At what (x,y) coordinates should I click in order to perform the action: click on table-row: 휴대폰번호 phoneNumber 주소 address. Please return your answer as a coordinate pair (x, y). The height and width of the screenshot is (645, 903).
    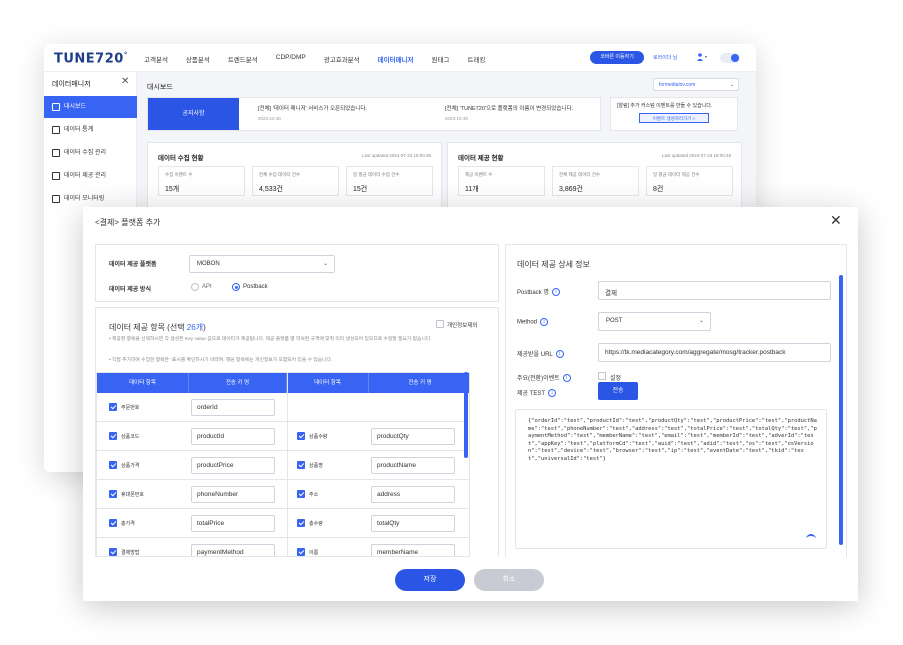
    Looking at the image, I should click on (283, 494).